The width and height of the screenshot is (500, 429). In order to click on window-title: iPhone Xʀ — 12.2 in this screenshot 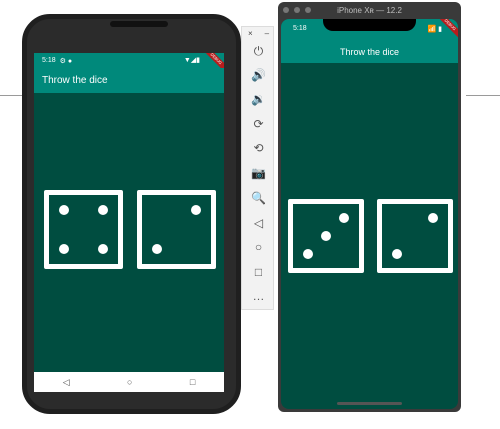, I will do `click(369, 10)`.